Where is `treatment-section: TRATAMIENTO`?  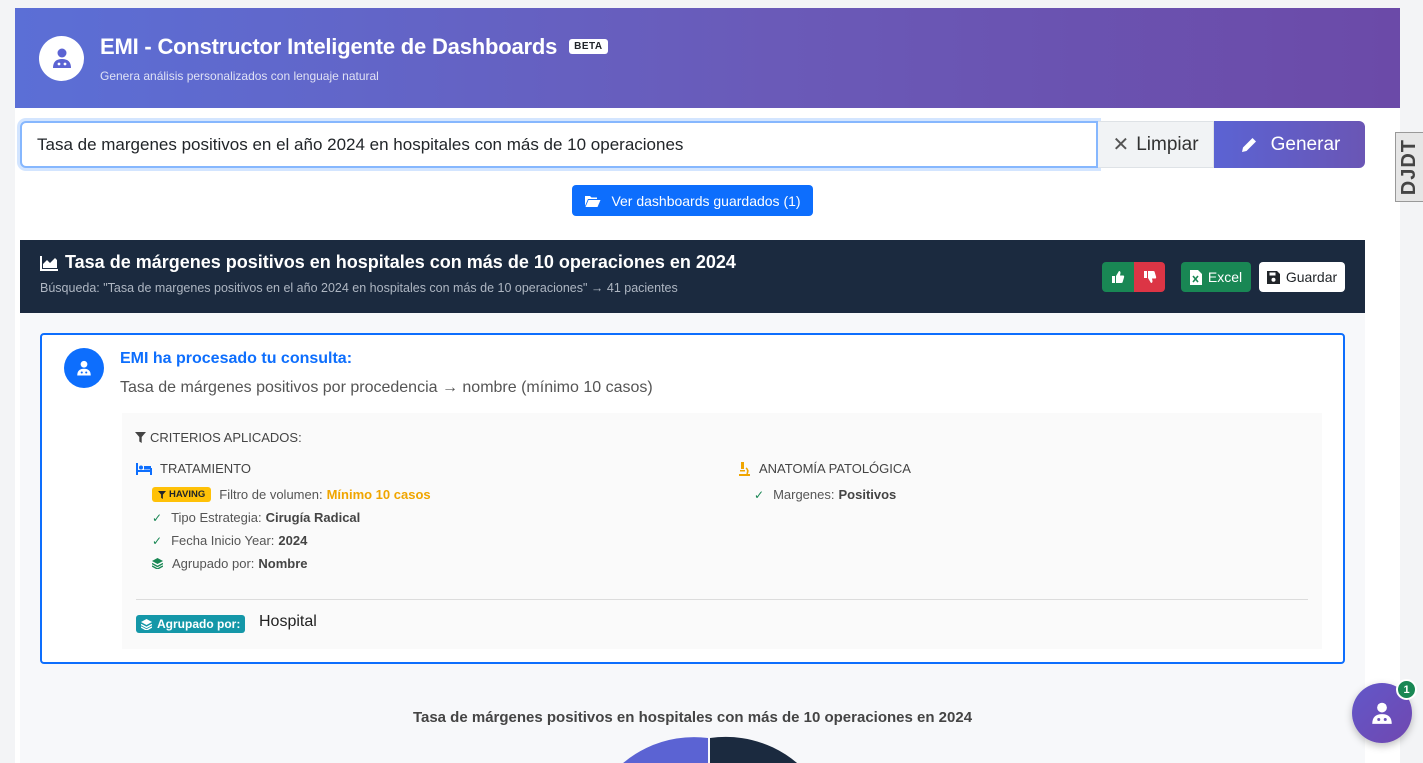 treatment-section: TRATAMIENTO is located at coordinates (193, 468).